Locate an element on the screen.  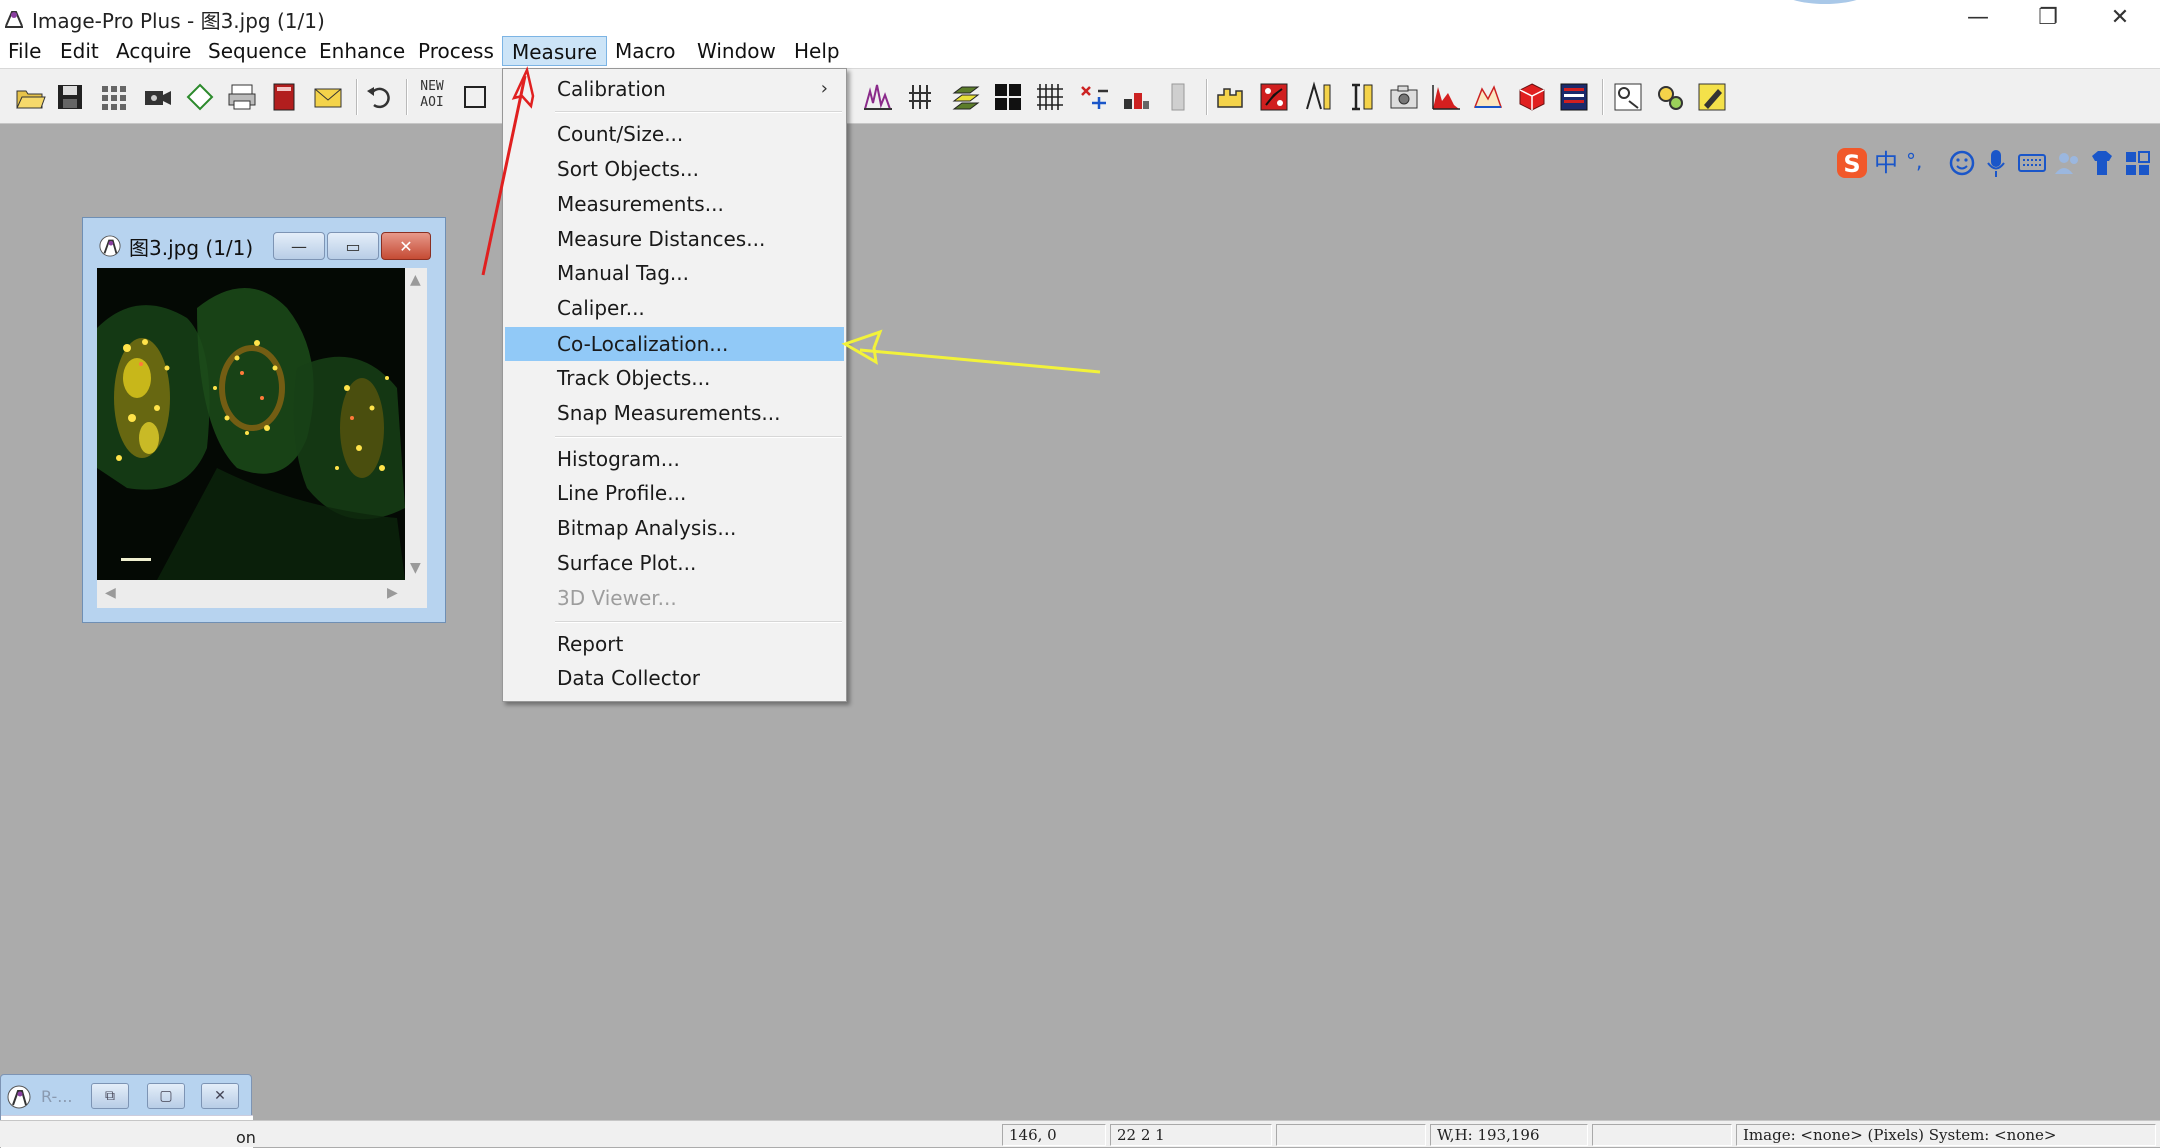
image-document-window: 图3.jpg (1/1) — ▭ ✕ ▲ ▼ ◀ ▶ is located at coordinates (264, 420).